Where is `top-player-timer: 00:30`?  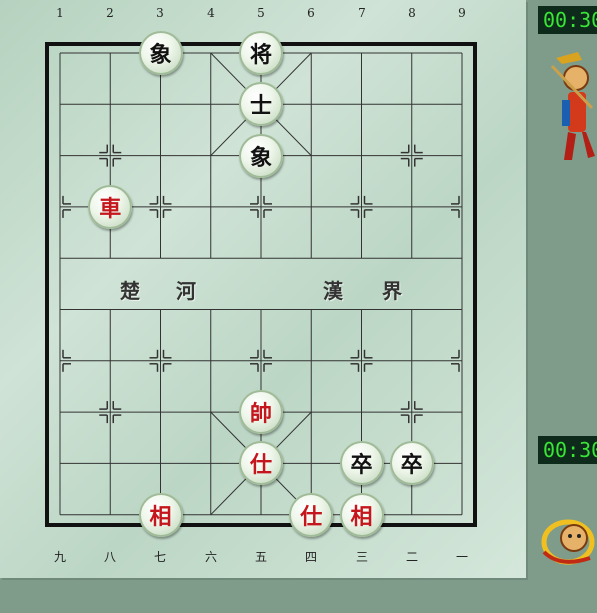 top-player-timer: 00:30 is located at coordinates (567, 20).